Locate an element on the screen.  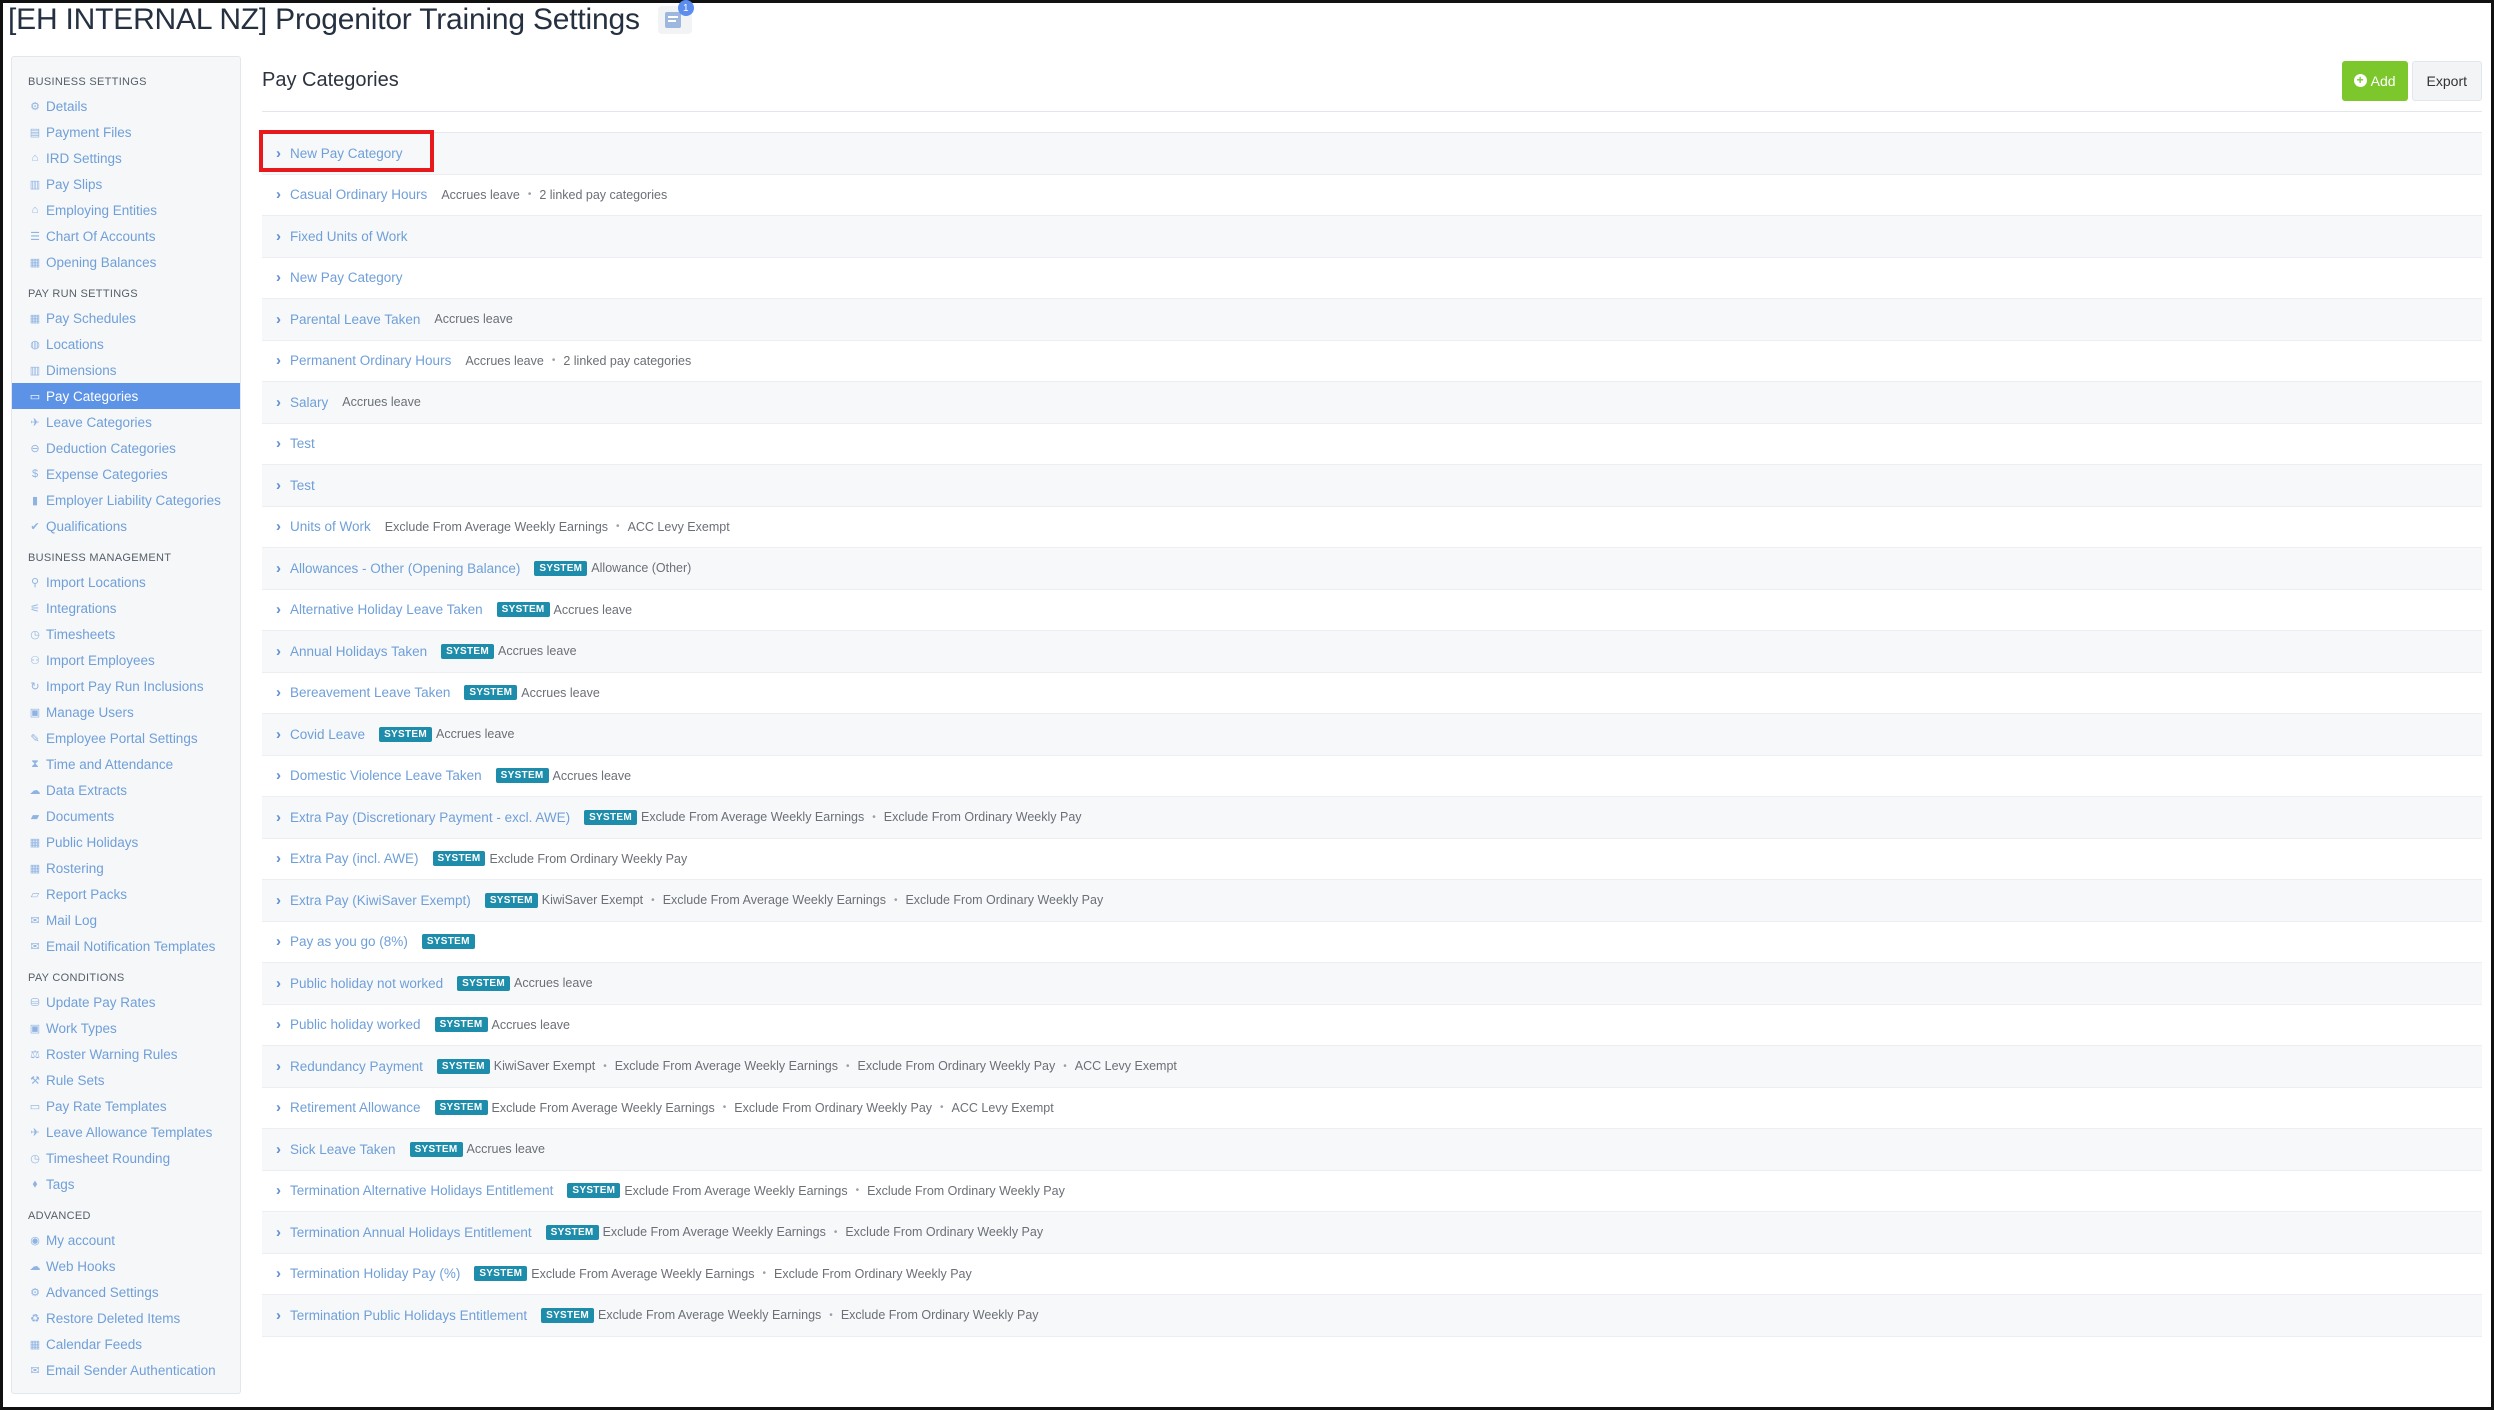
sidebar-item-timesheets: ◷ Timesheets is located at coordinates (126, 634).